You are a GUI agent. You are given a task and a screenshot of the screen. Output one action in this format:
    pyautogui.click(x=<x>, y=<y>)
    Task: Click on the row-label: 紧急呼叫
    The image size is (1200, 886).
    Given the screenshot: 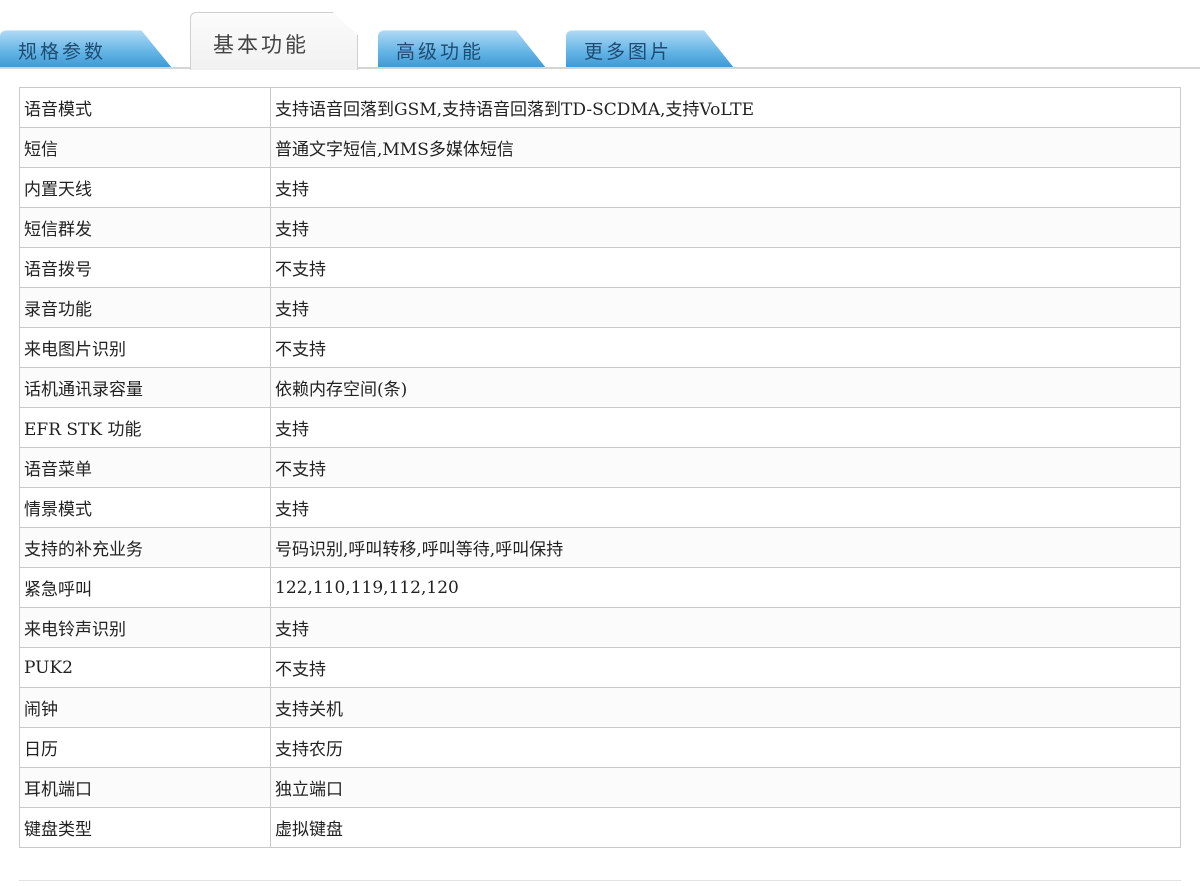 What is the action you would take?
    pyautogui.click(x=145, y=587)
    